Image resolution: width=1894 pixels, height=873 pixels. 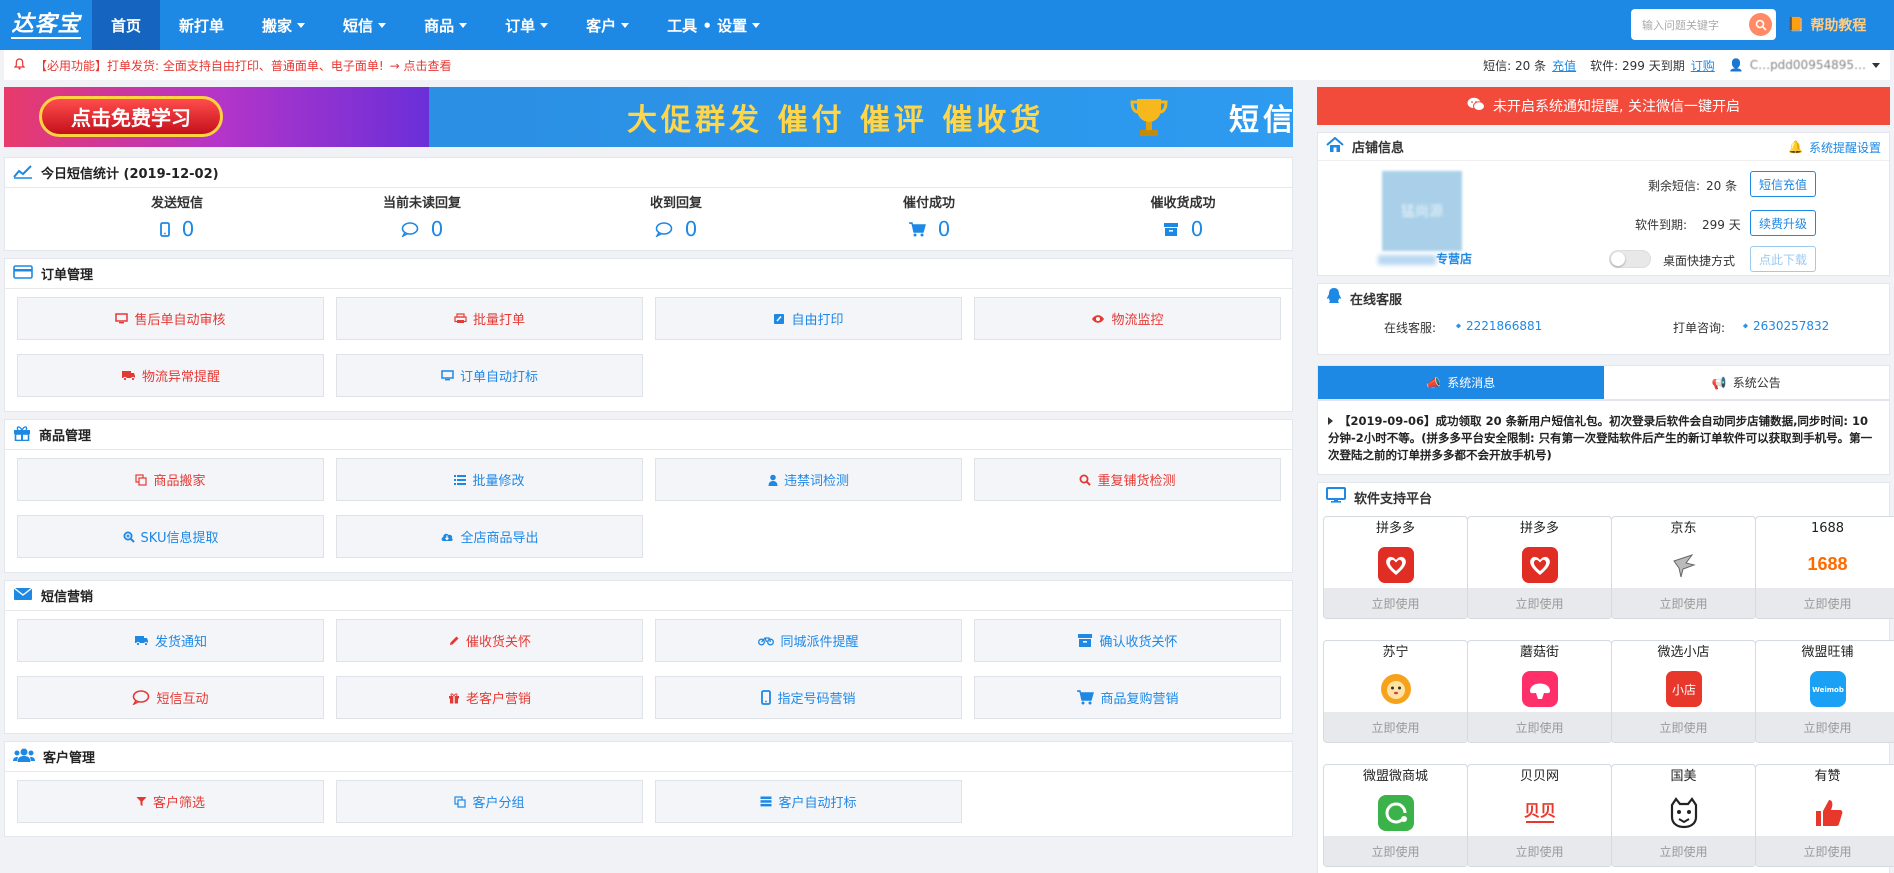 What do you see at coordinates (1703, 65) in the screenshot?
I see `subscribe-link: 订购` at bounding box center [1703, 65].